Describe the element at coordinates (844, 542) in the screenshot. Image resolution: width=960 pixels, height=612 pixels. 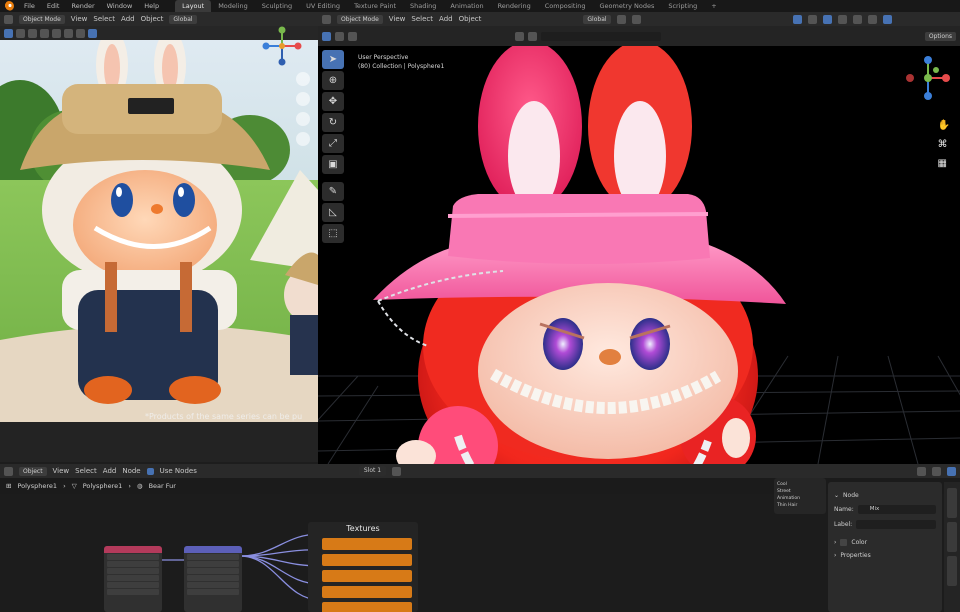
I see `color-checkbox` at that location.